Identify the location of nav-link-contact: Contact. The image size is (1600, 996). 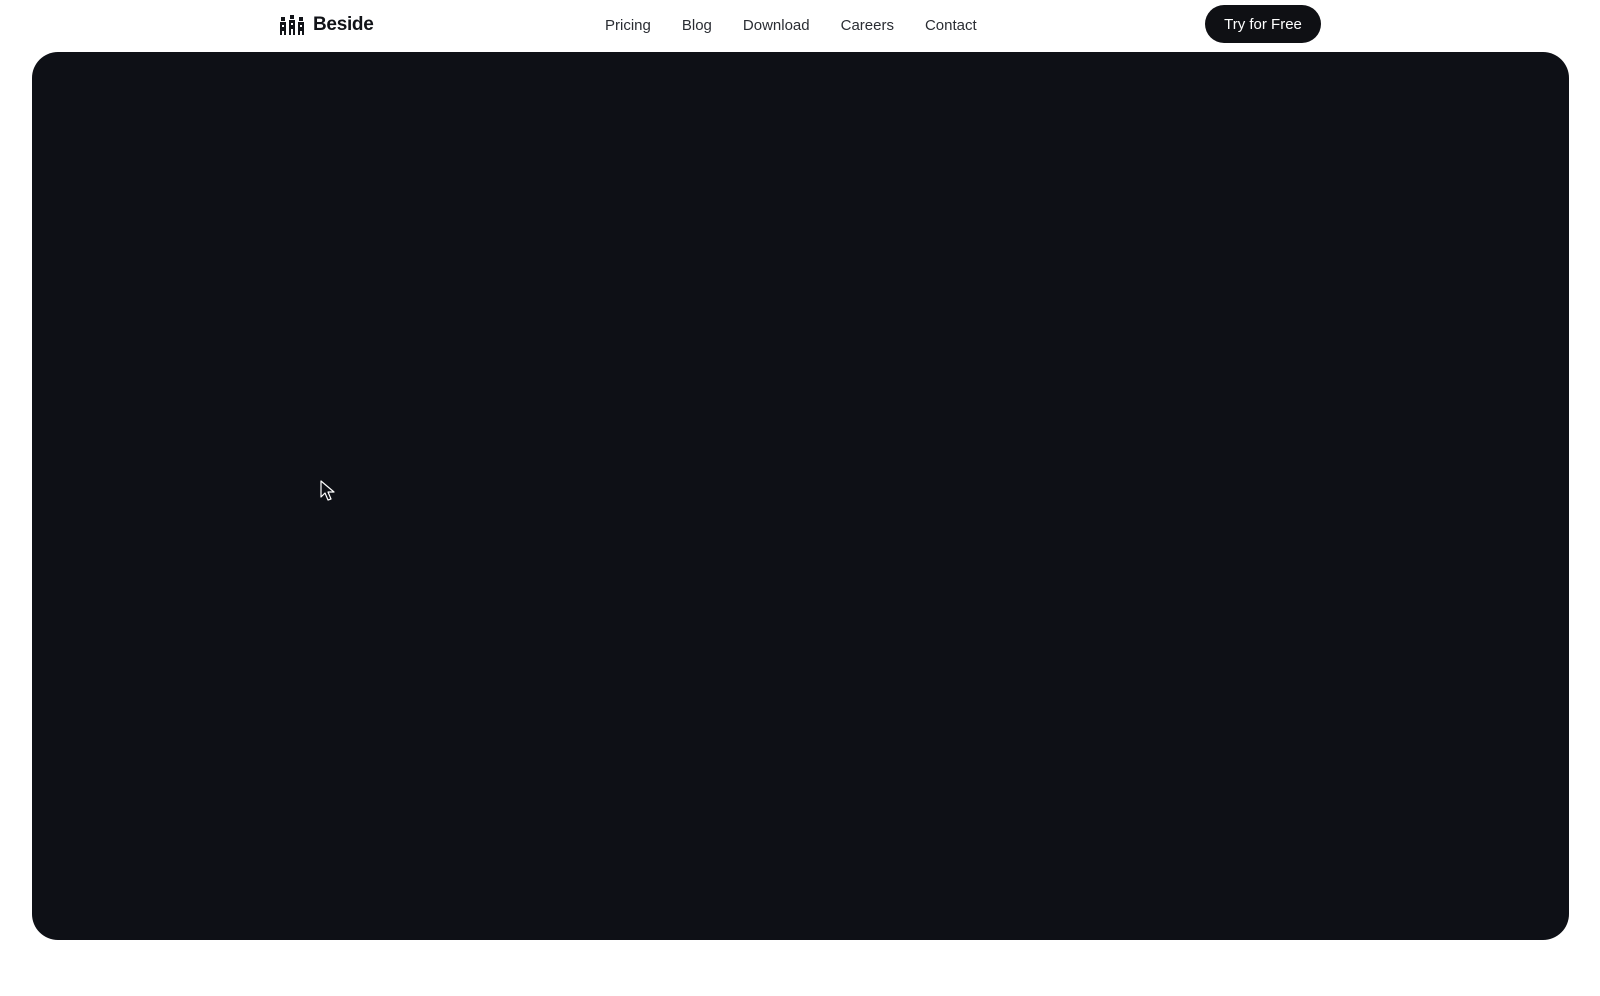
(951, 25).